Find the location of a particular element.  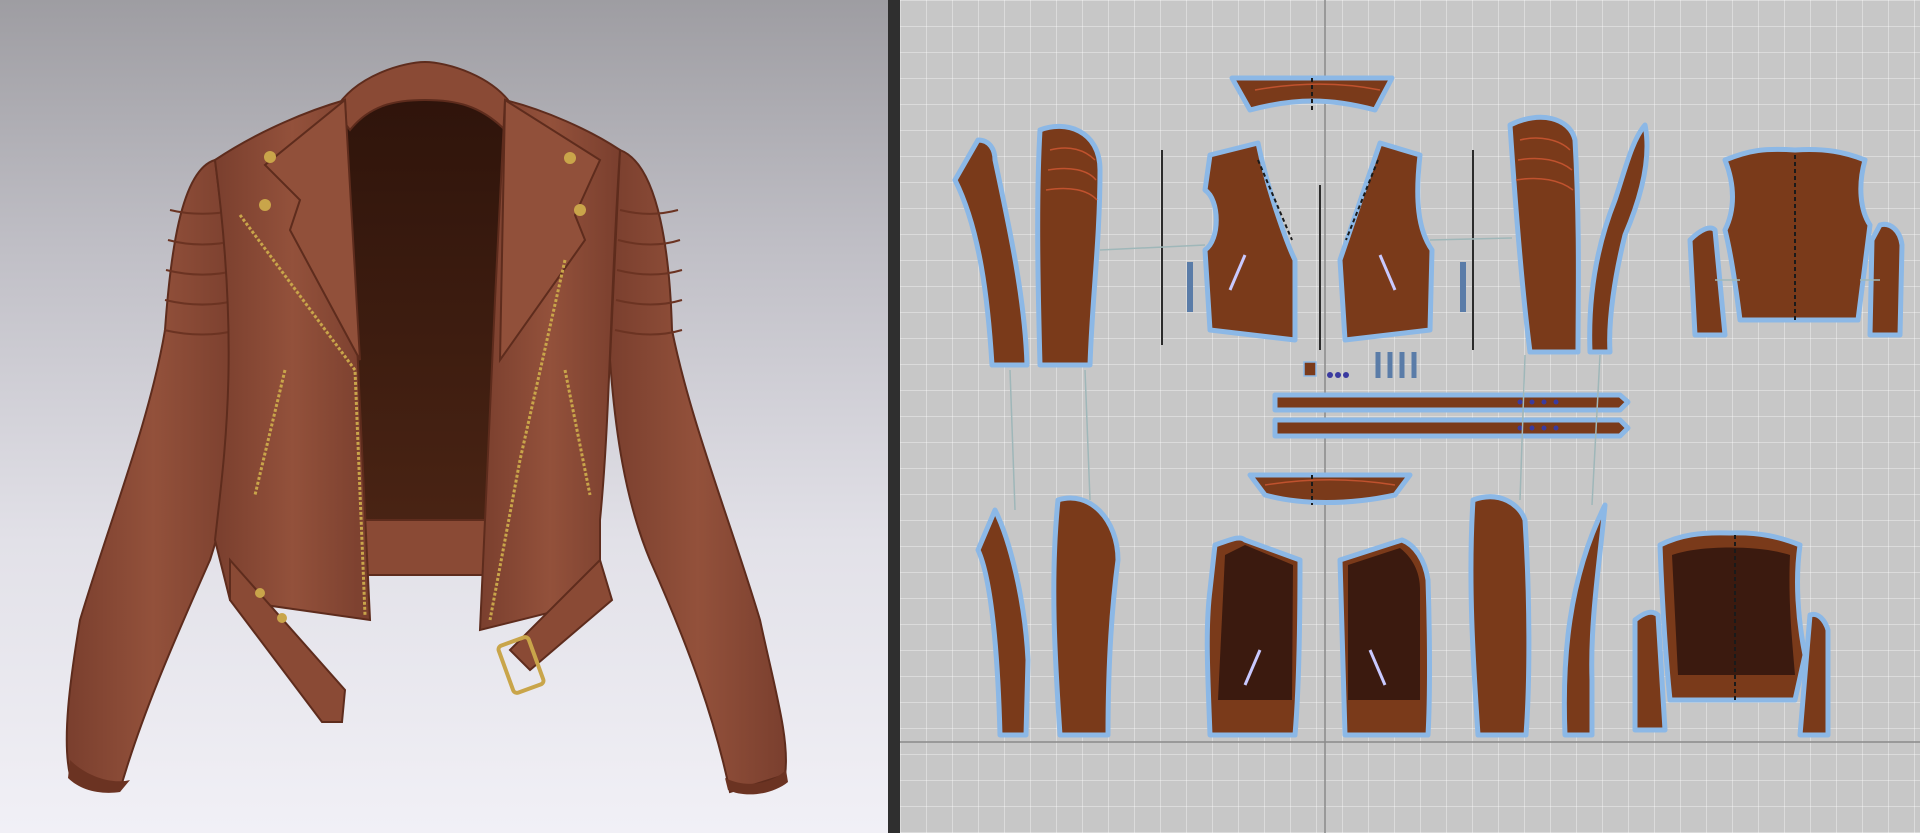

pattern-piece-lining-sleeve-top-left is located at coordinates (1086, 616).